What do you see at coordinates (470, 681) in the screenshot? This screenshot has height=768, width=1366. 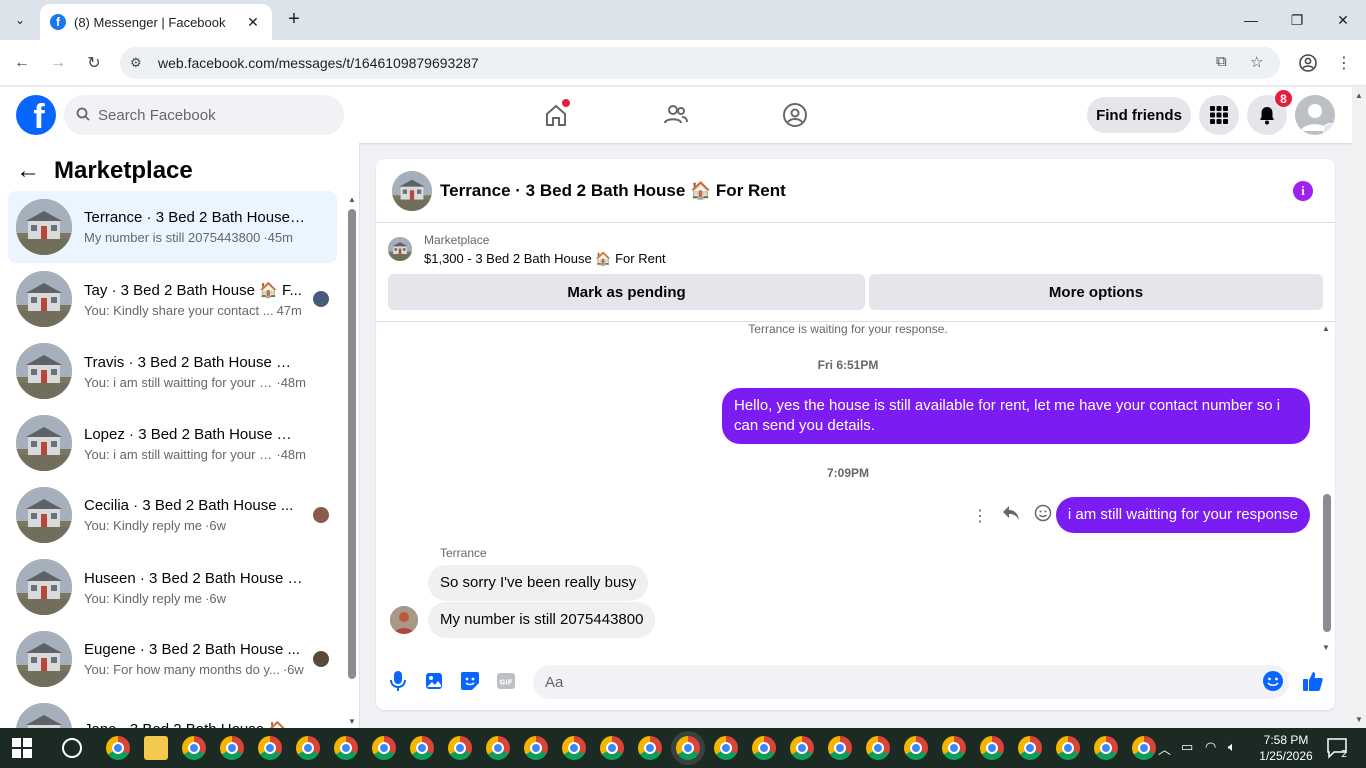 I see `sticker-icon` at bounding box center [470, 681].